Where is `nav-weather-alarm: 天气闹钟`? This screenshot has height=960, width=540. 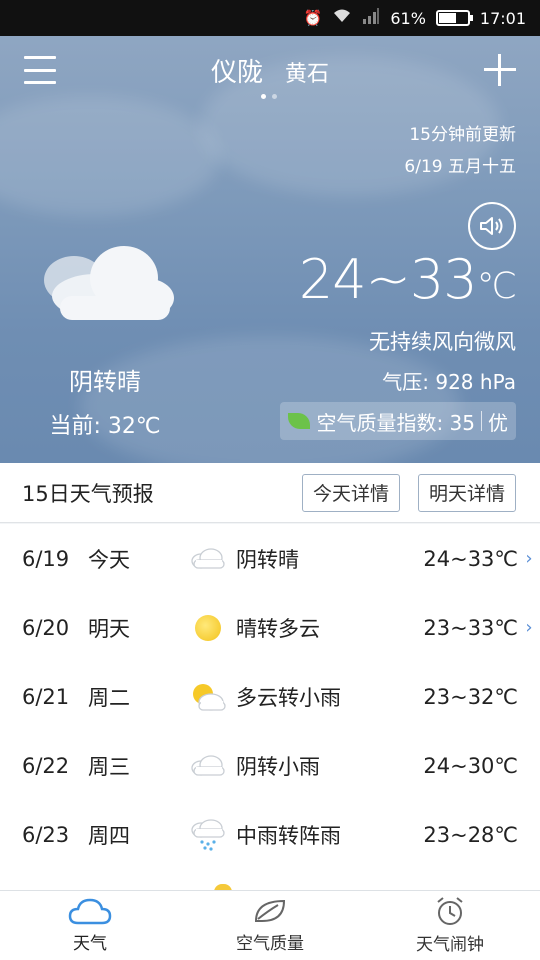 nav-weather-alarm: 天气闹钟 is located at coordinates (450, 925).